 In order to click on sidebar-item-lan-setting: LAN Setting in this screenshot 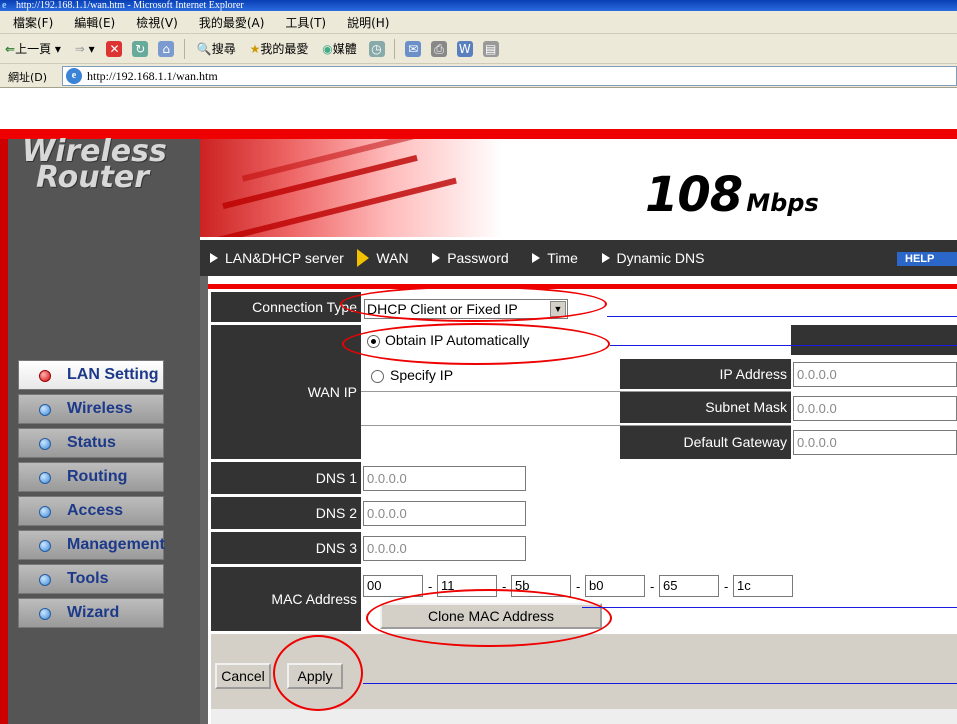, I will do `click(91, 375)`.